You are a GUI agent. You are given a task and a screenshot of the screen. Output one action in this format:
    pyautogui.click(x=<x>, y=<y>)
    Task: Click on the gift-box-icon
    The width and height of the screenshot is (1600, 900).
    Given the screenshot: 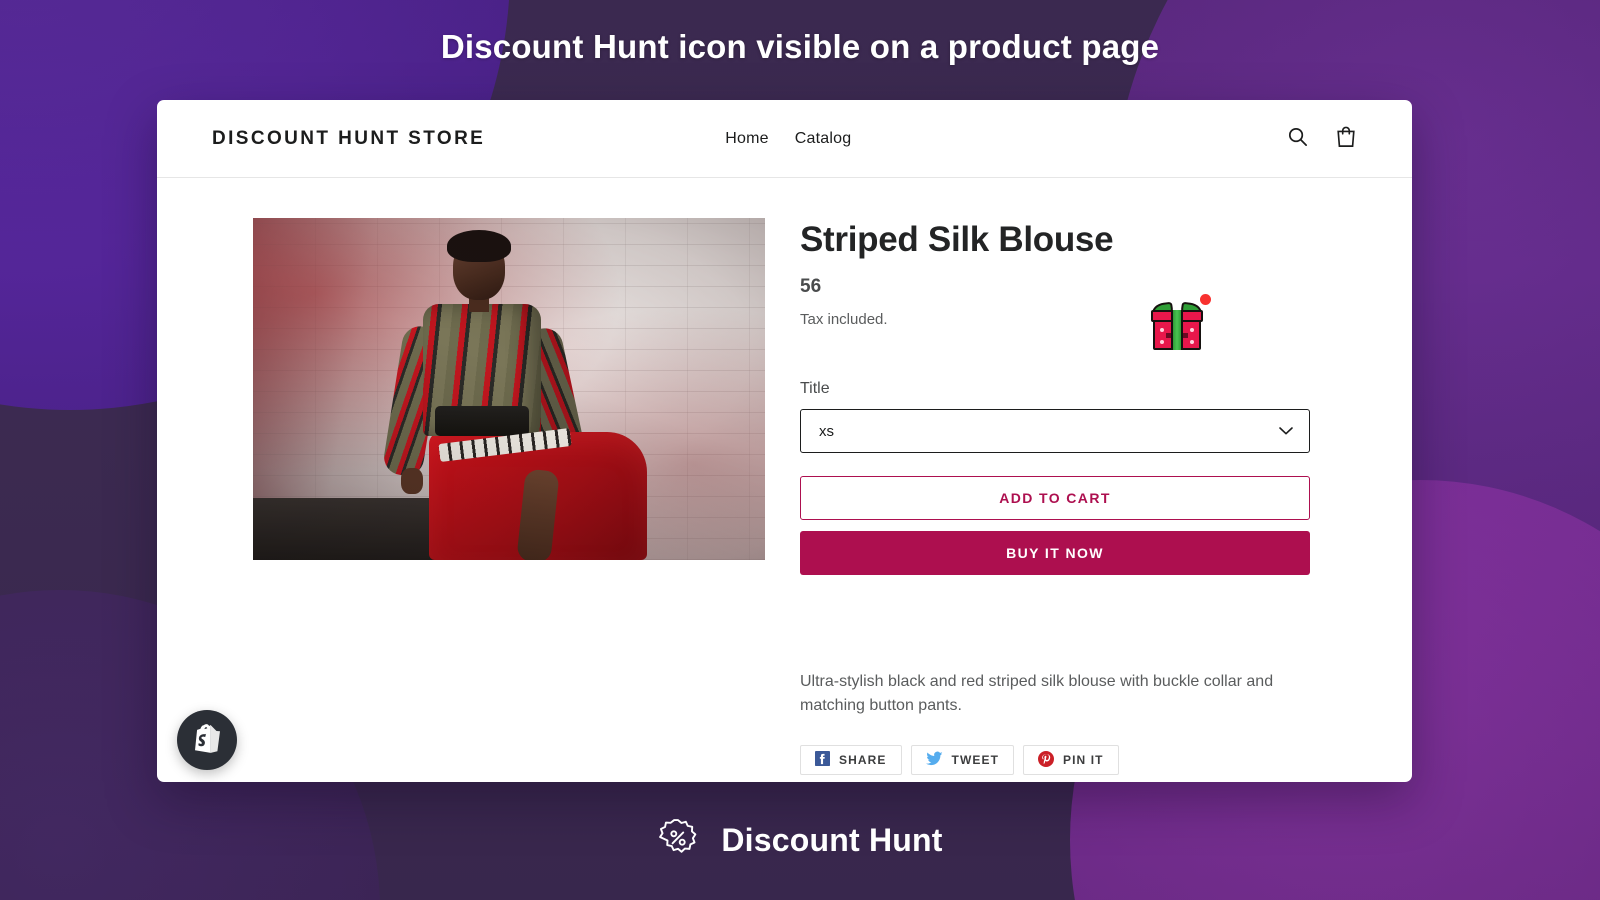 What is the action you would take?
    pyautogui.click(x=1177, y=325)
    